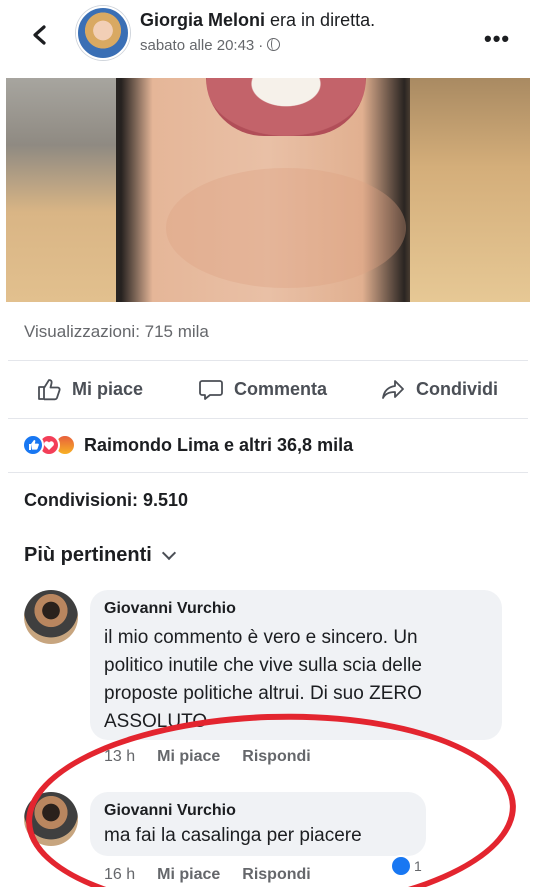  What do you see at coordinates (168, 552) in the screenshot?
I see `chevron-down-icon` at bounding box center [168, 552].